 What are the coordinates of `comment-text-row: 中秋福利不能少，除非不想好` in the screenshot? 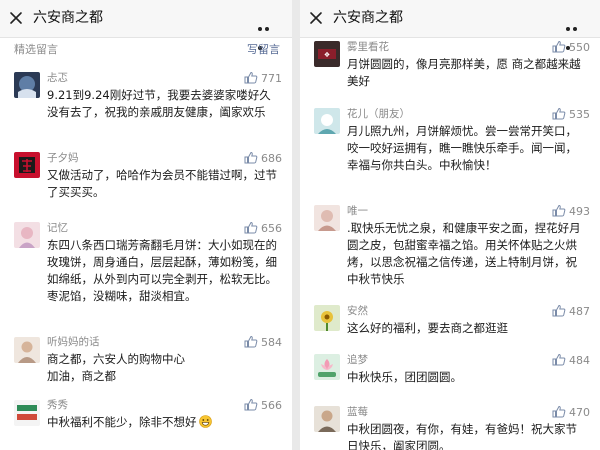 It's located at (162, 422).